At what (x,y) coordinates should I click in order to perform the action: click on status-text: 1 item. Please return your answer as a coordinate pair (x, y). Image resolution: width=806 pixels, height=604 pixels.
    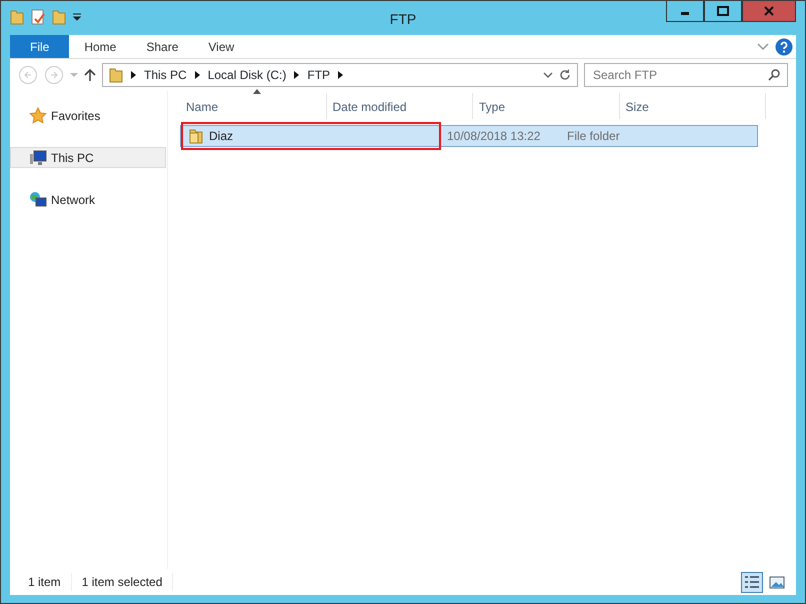
    Looking at the image, I should click on (45, 582).